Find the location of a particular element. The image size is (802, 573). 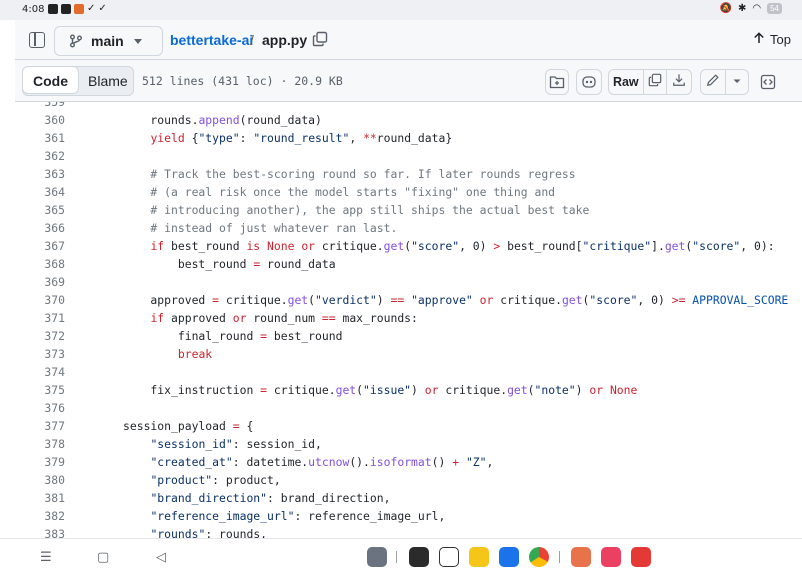

download-button is located at coordinates (679, 82).